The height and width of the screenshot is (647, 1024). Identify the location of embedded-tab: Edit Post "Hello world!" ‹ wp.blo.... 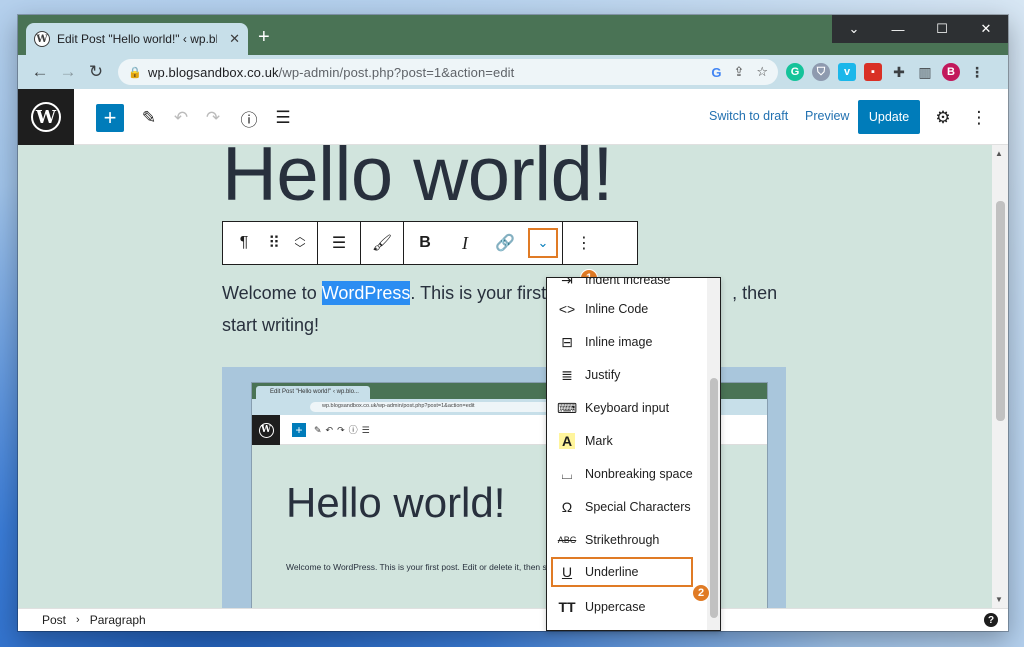
(313, 392).